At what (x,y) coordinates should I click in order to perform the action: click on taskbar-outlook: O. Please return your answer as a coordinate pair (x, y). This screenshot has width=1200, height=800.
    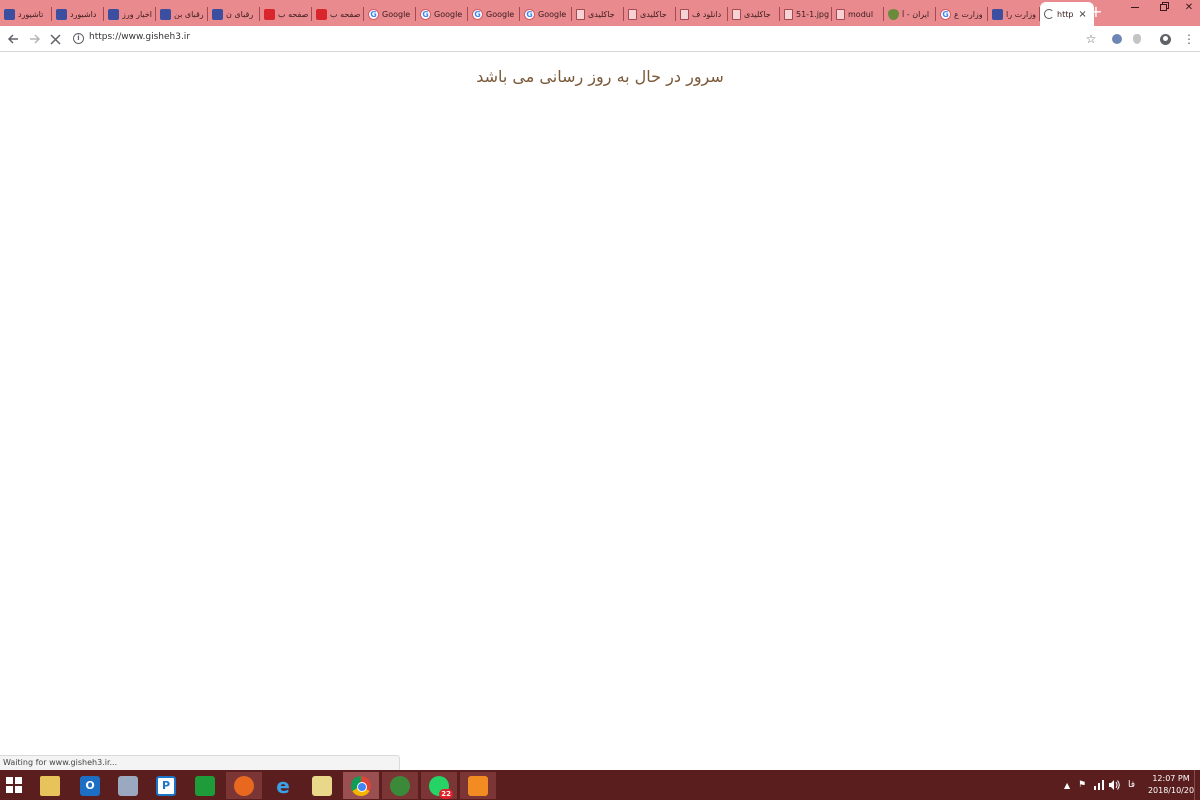
    Looking at the image, I should click on (90, 785).